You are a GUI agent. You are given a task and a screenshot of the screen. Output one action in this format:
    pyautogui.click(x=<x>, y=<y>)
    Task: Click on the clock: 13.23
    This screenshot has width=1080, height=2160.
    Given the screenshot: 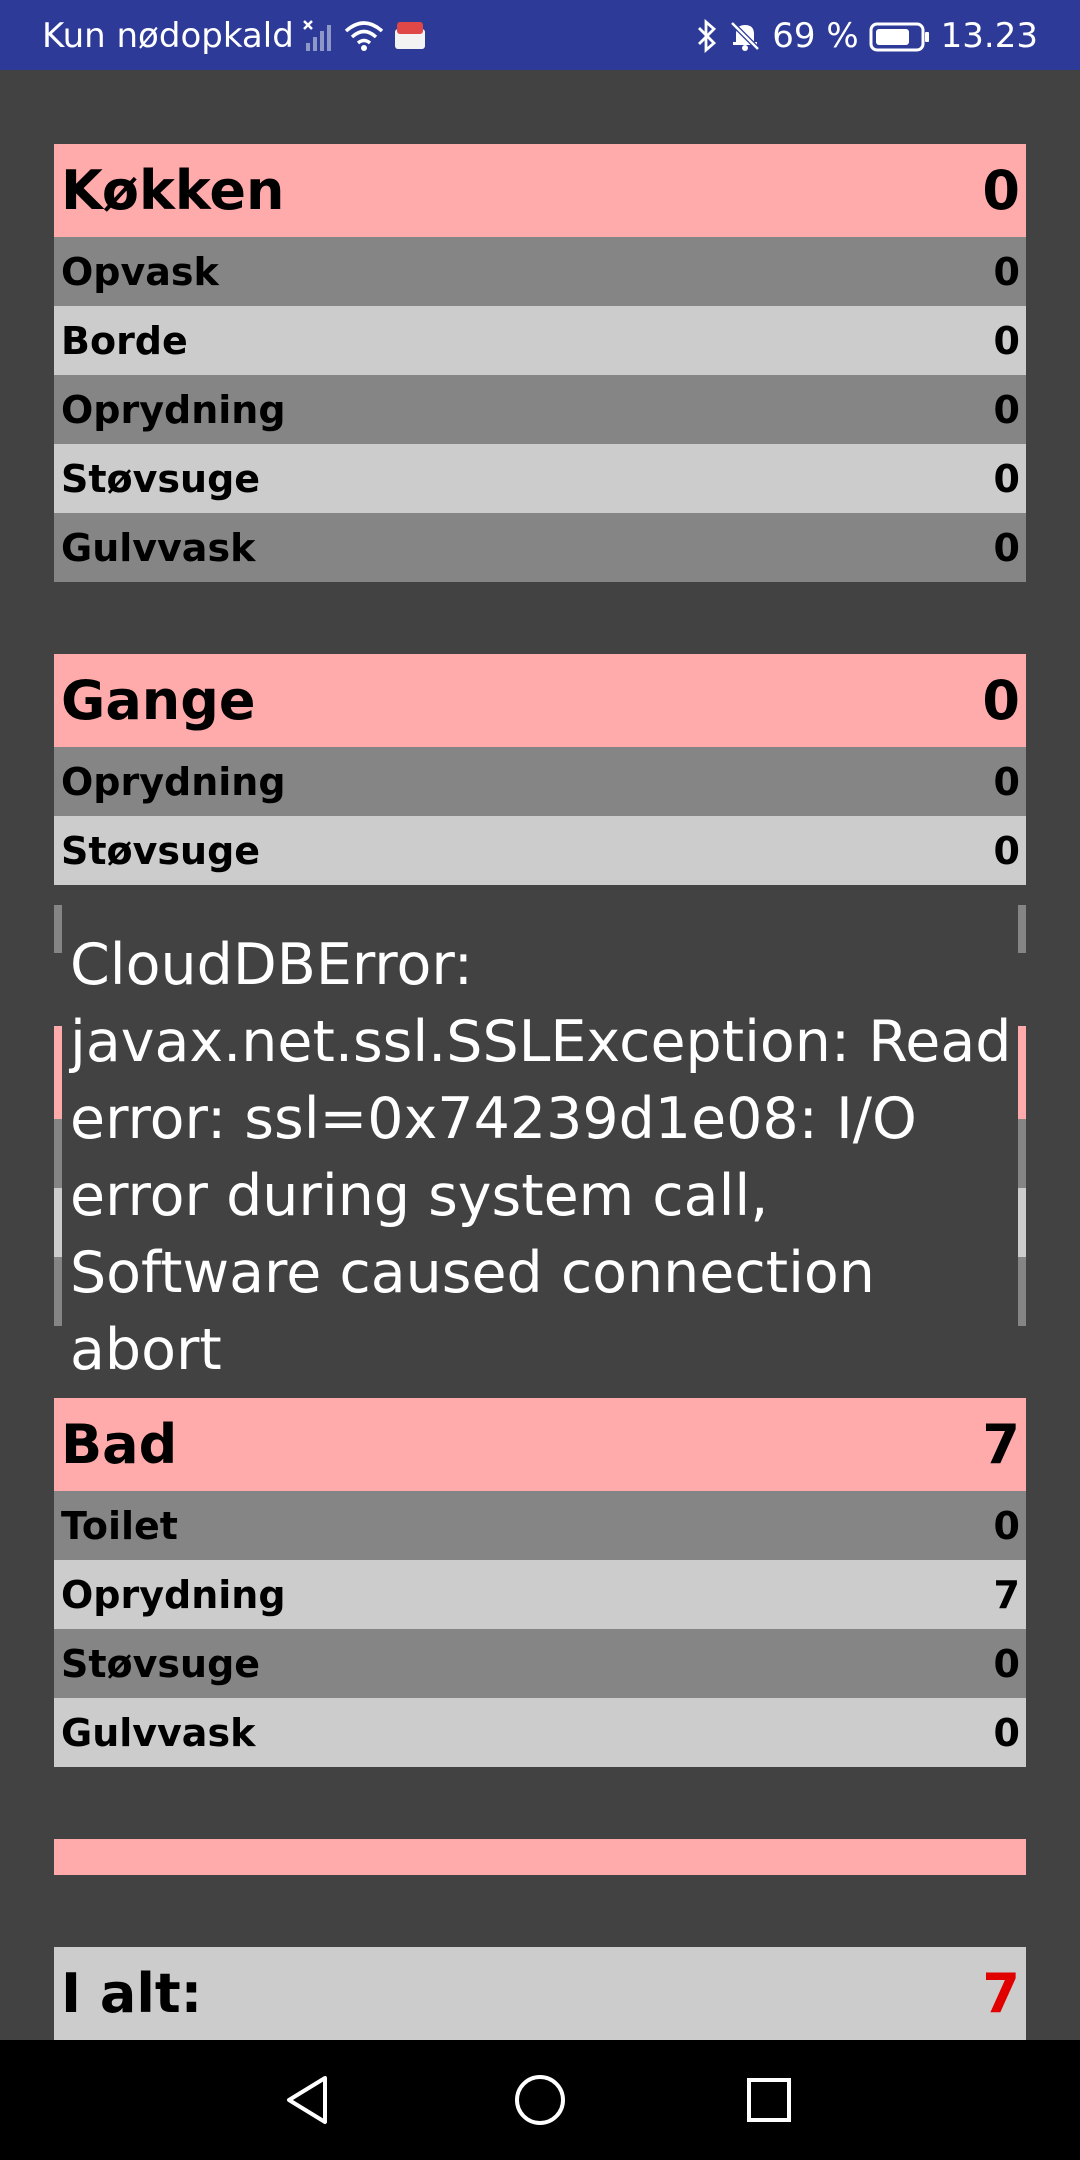 What is the action you would take?
    pyautogui.click(x=989, y=36)
    